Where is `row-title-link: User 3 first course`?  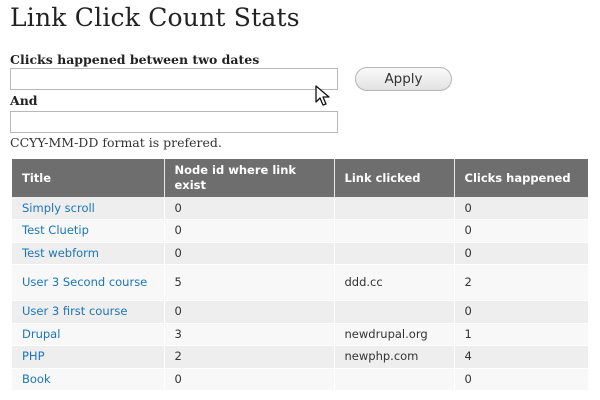
row-title-link: User 3 first course is located at coordinates (74, 311).